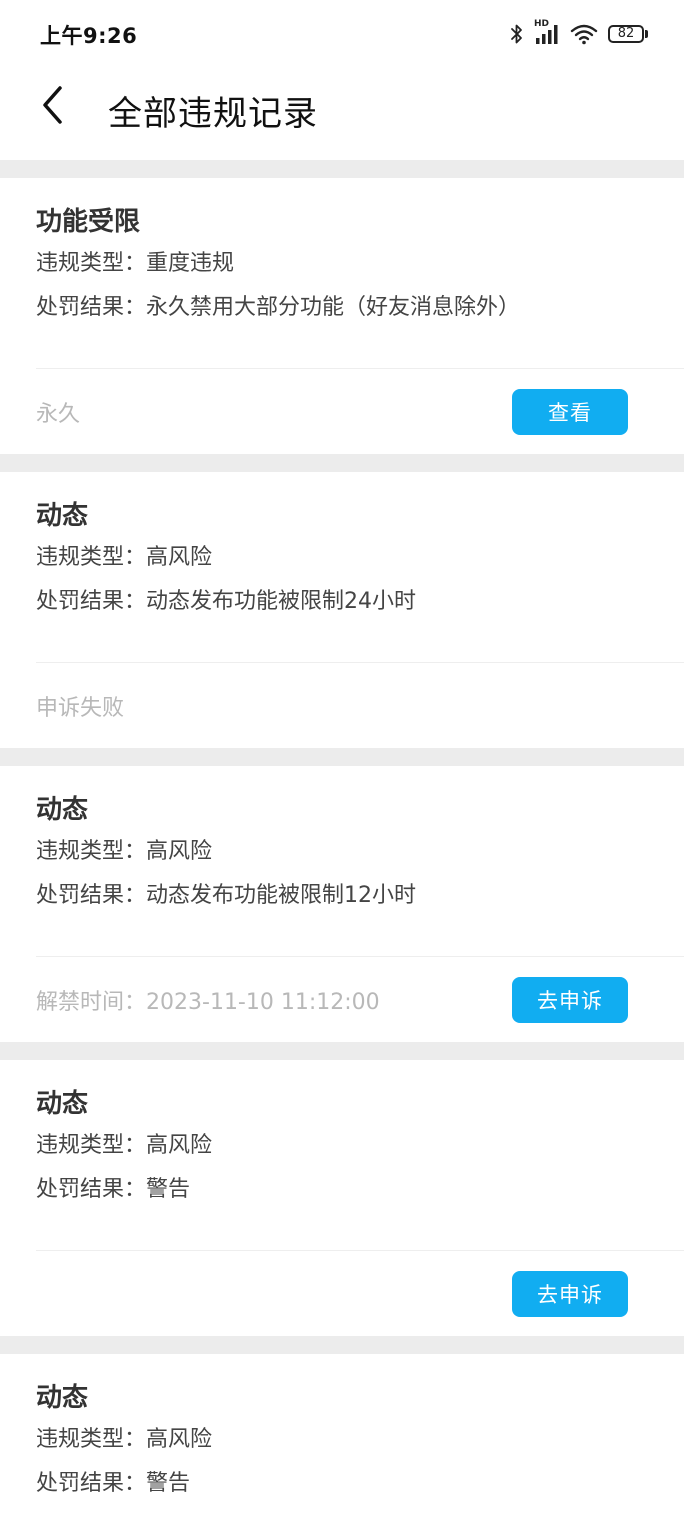 The height and width of the screenshot is (1524, 684). I want to click on battery-icon: 82, so click(628, 34).